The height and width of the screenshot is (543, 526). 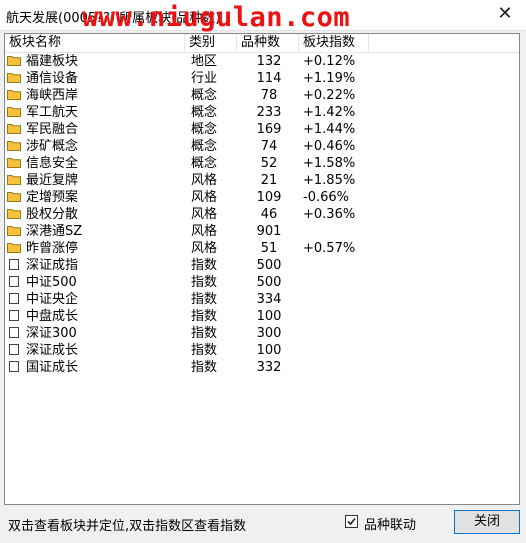 What do you see at coordinates (269, 197) in the screenshot?
I see `sector-count: 109` at bounding box center [269, 197].